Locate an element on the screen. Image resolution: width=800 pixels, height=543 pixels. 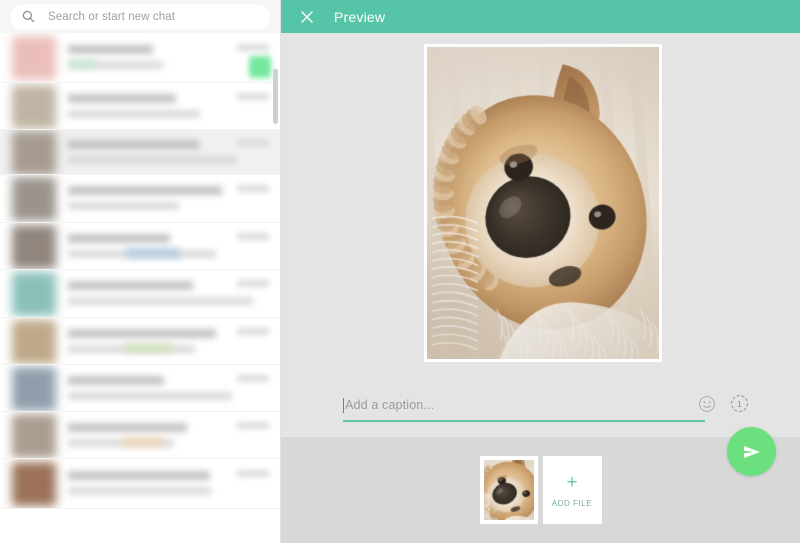
svg-text: 1 is located at coordinates (739, 404).